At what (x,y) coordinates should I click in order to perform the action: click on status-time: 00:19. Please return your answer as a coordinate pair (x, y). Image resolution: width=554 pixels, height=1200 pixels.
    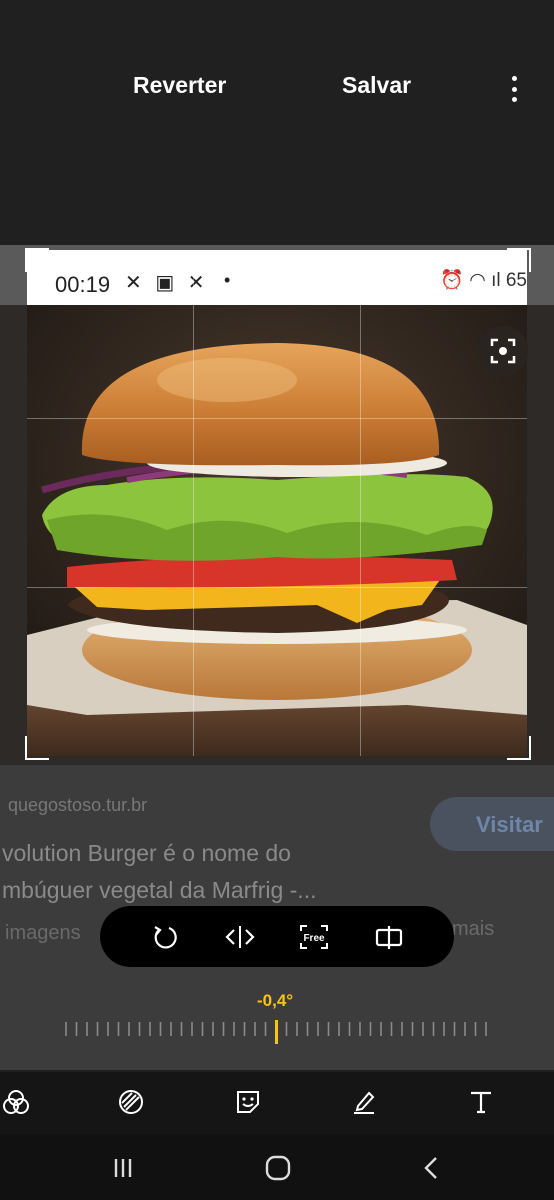
    Looking at the image, I should click on (83, 284).